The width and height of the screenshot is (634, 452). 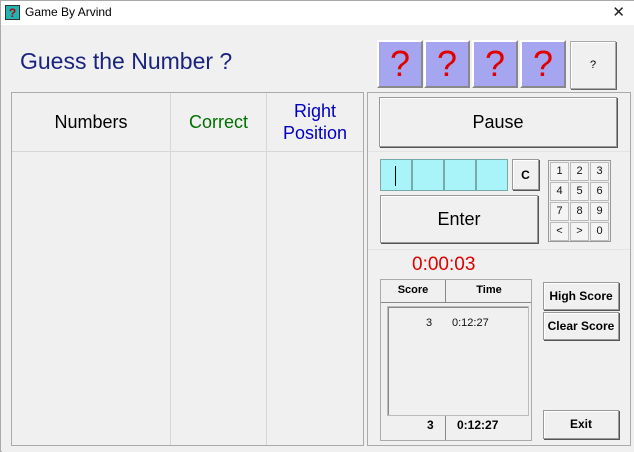 I want to click on number-keypad: 1 2 3 4 5 6 7 8 9 < > 0, so click(x=579, y=201).